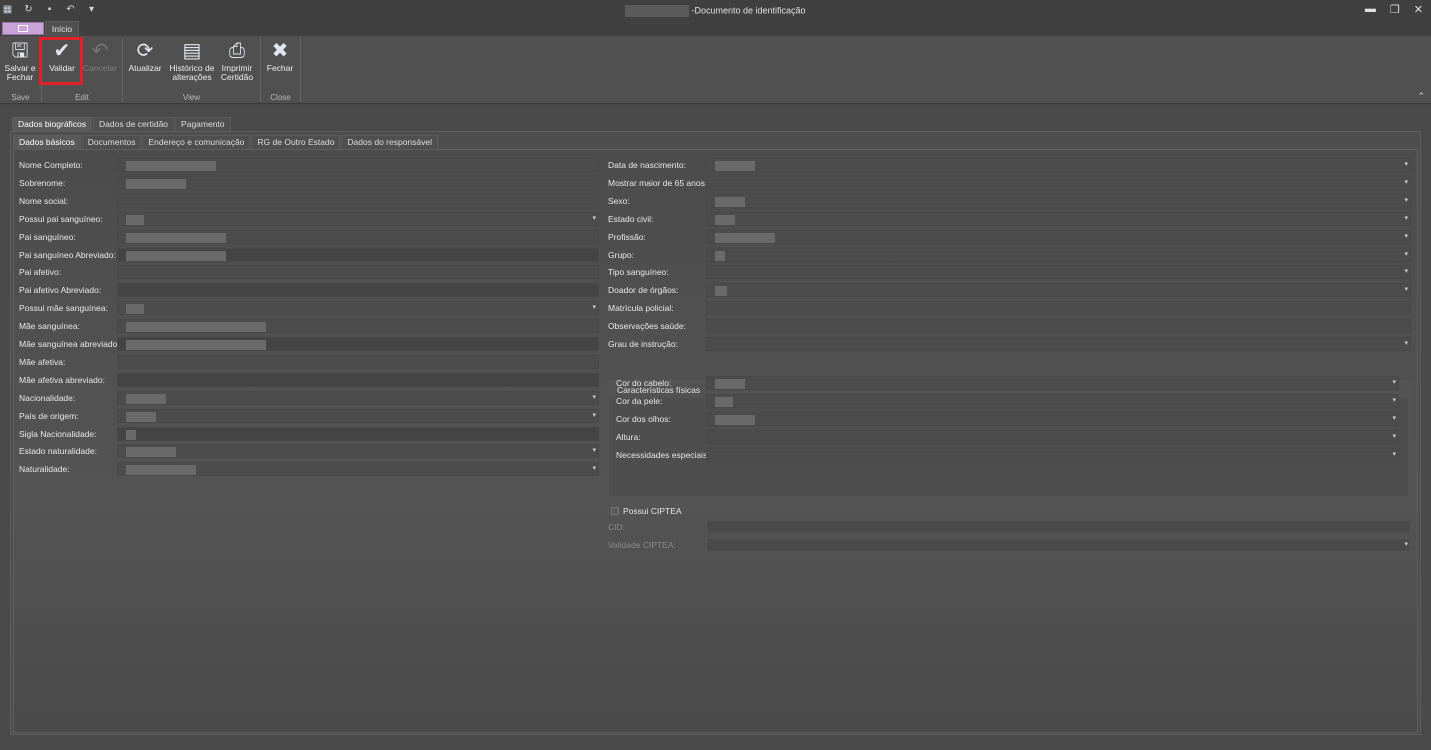 Image resolution: width=1431 pixels, height=750 pixels. Describe the element at coordinates (237, 61) in the screenshot. I see `print-certificate-button: ⎙ Imprimir Certidão` at that location.